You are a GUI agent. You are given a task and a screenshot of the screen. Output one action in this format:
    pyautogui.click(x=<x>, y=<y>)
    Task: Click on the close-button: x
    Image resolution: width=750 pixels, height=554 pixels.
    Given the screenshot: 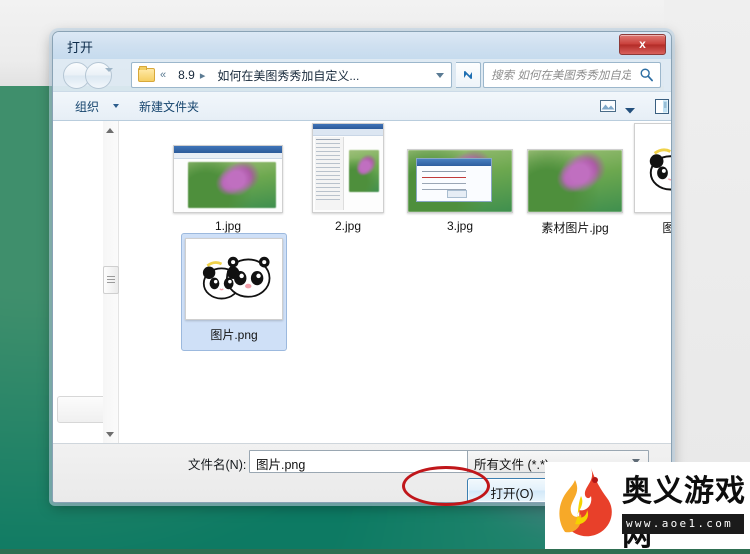 What is the action you would take?
    pyautogui.click(x=642, y=44)
    